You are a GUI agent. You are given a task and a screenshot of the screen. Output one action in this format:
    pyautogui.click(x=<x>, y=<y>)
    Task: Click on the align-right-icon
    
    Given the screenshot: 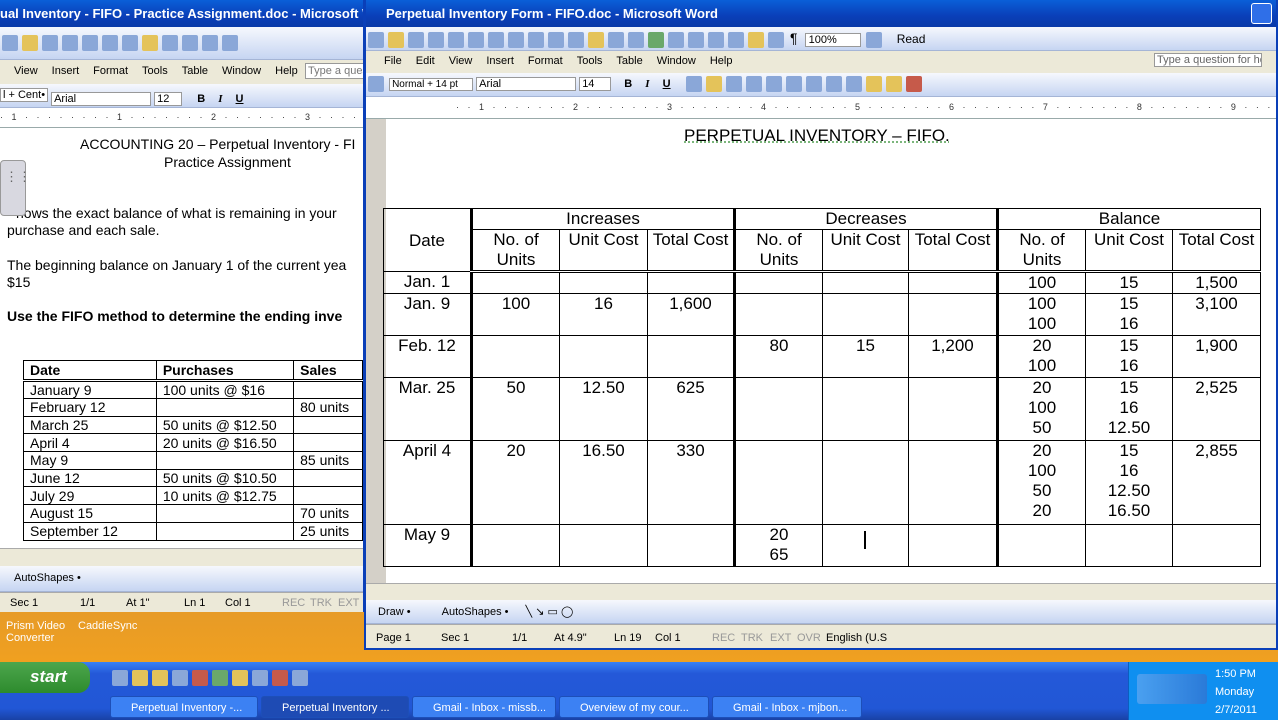 What is the action you would take?
    pyautogui.click(x=733, y=84)
    